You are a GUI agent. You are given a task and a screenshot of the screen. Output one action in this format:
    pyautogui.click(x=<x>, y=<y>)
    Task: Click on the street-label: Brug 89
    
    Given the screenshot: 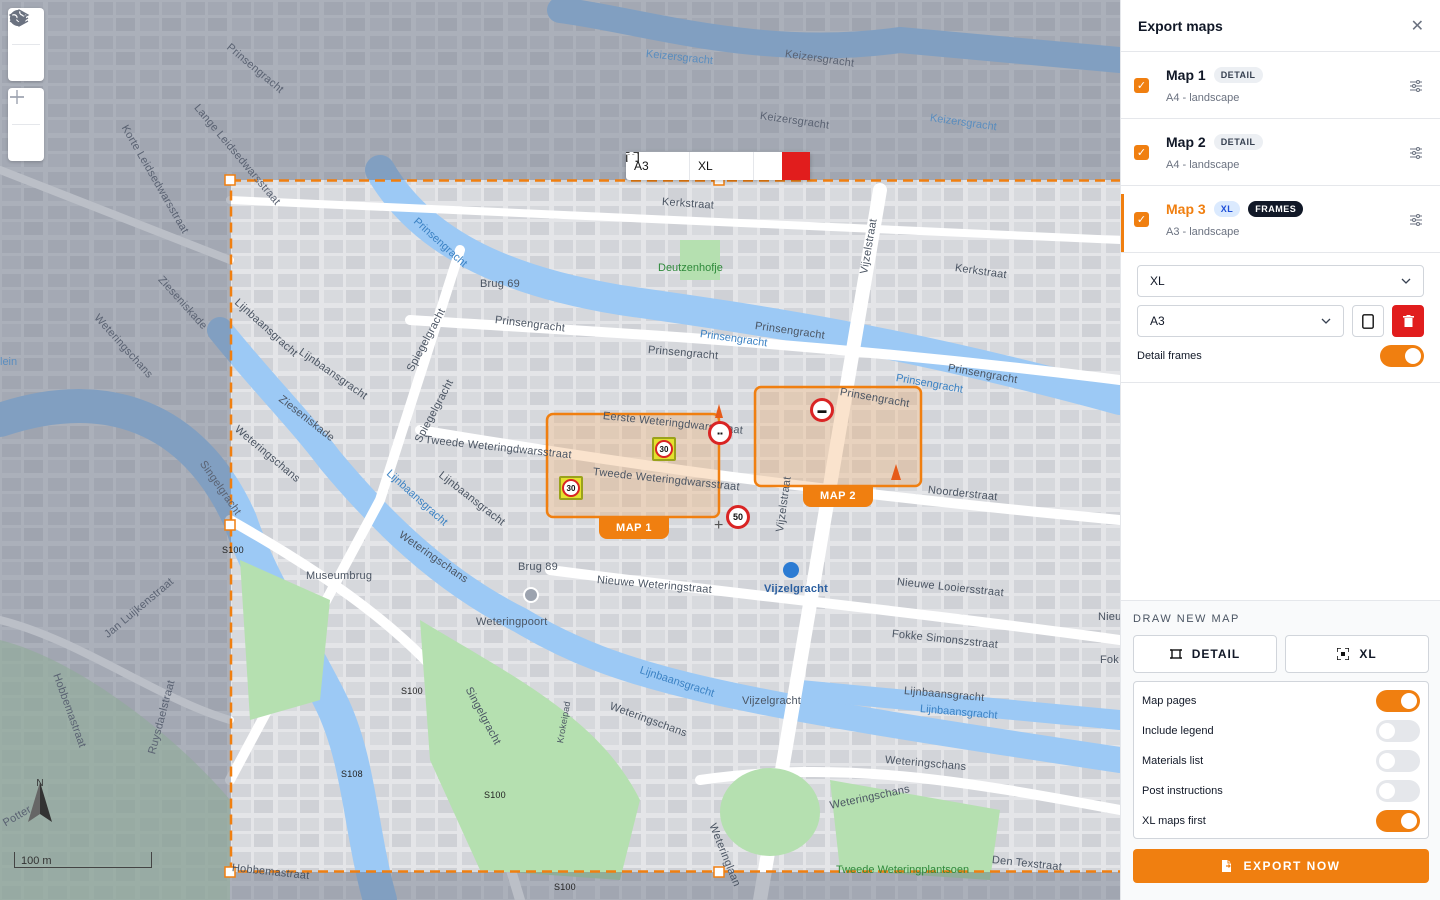 What is the action you would take?
    pyautogui.click(x=538, y=567)
    